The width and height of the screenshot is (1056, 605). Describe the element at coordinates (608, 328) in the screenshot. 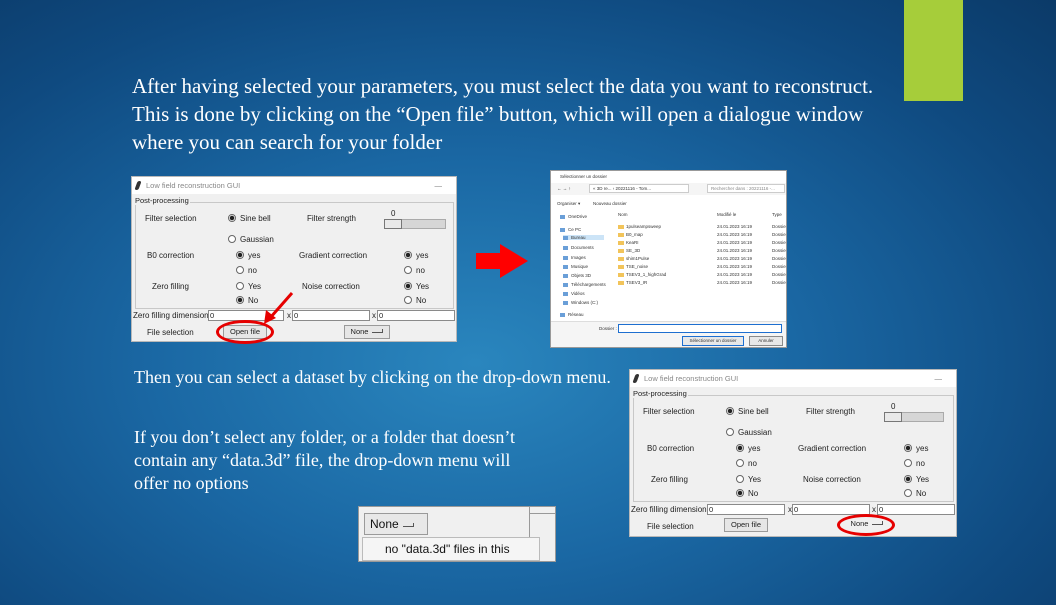

I see `folder-label: Dossier :` at that location.